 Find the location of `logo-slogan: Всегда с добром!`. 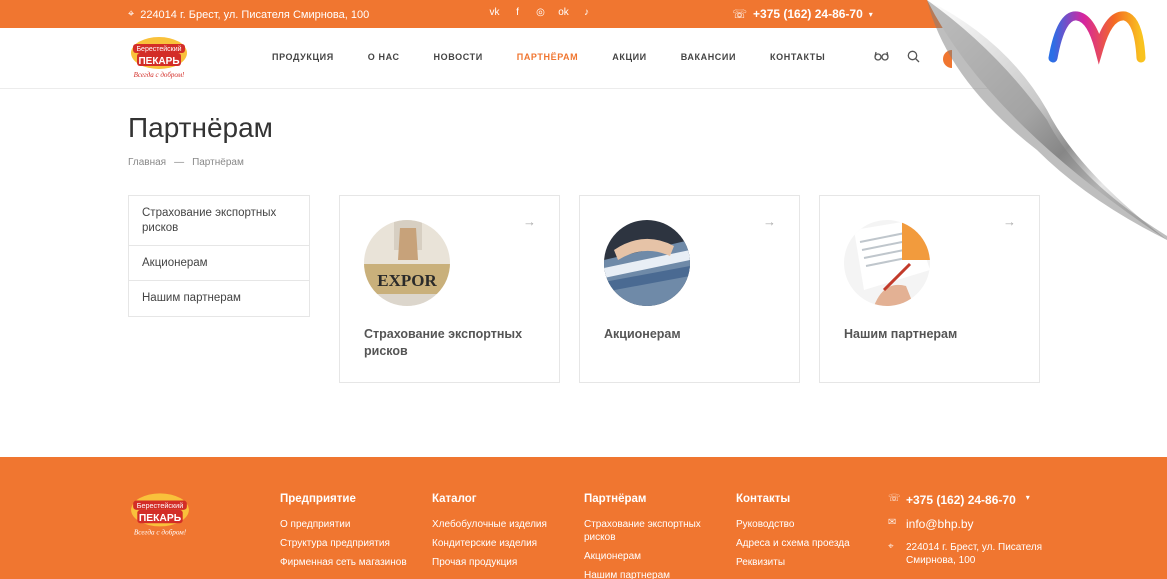

logo-slogan: Всегда с добром! is located at coordinates (159, 75).